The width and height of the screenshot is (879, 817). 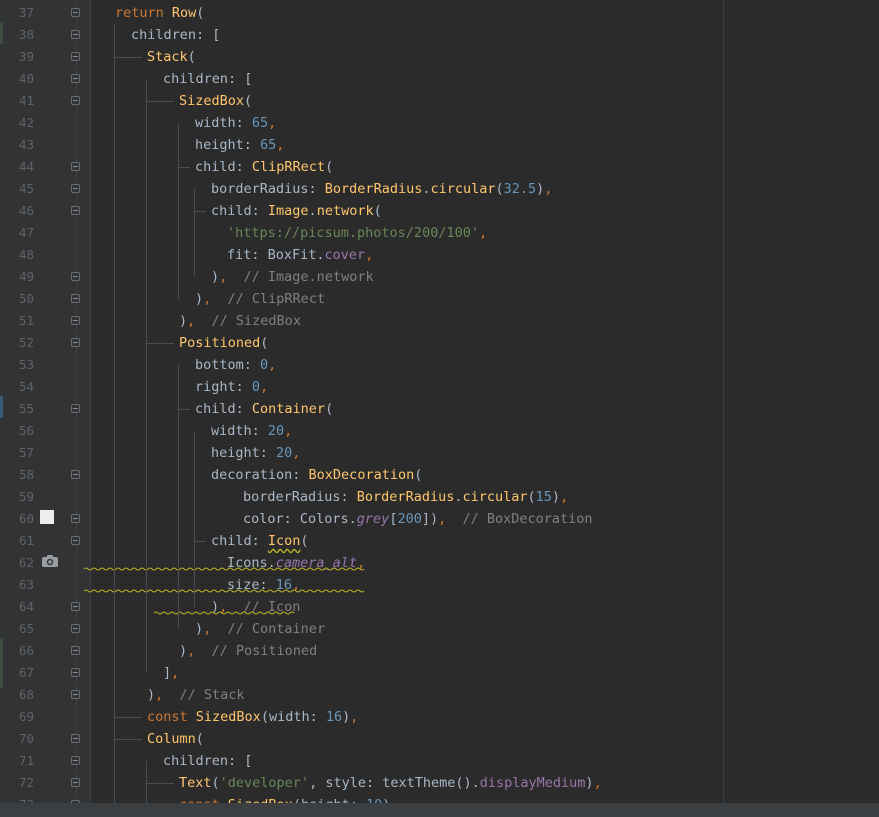 I want to click on code-line: 42 width: 65,, so click(x=439, y=123).